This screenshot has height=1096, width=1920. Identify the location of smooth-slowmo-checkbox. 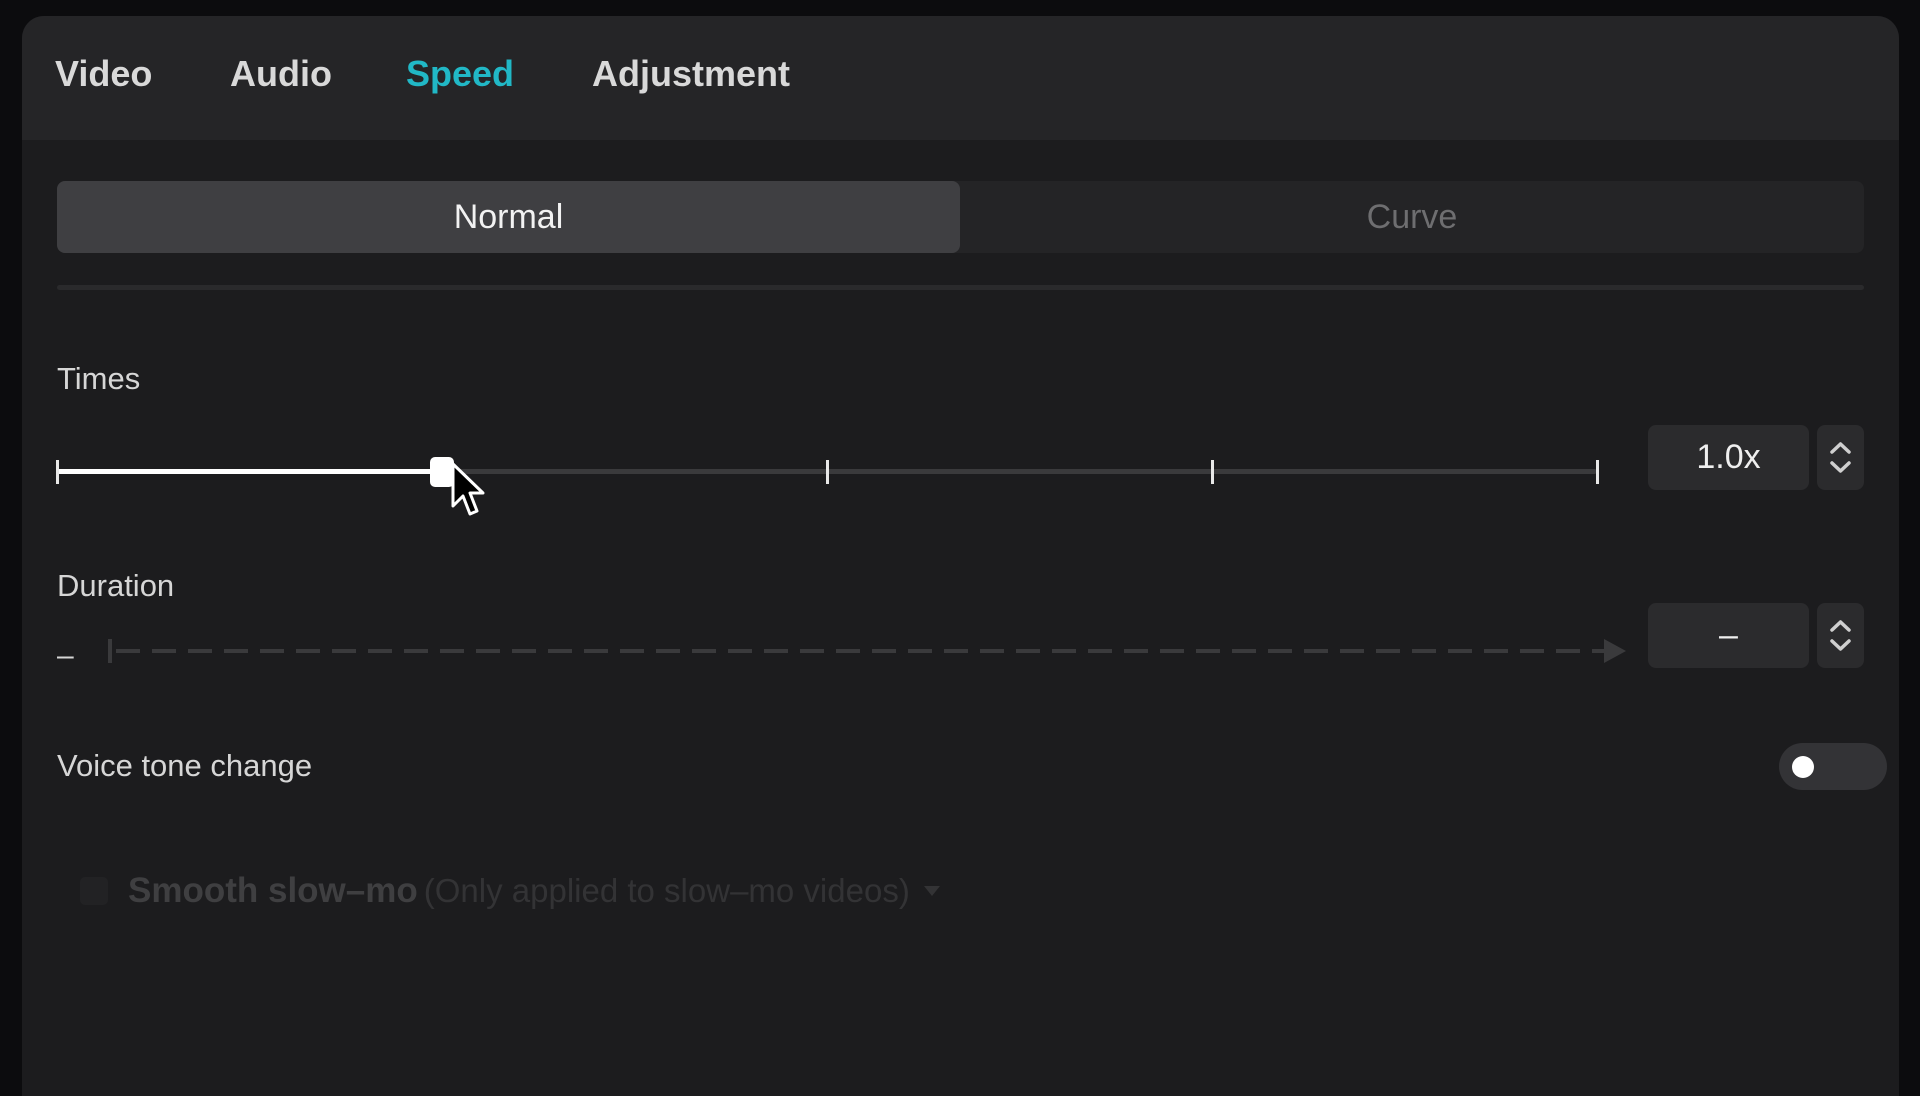
(94, 891).